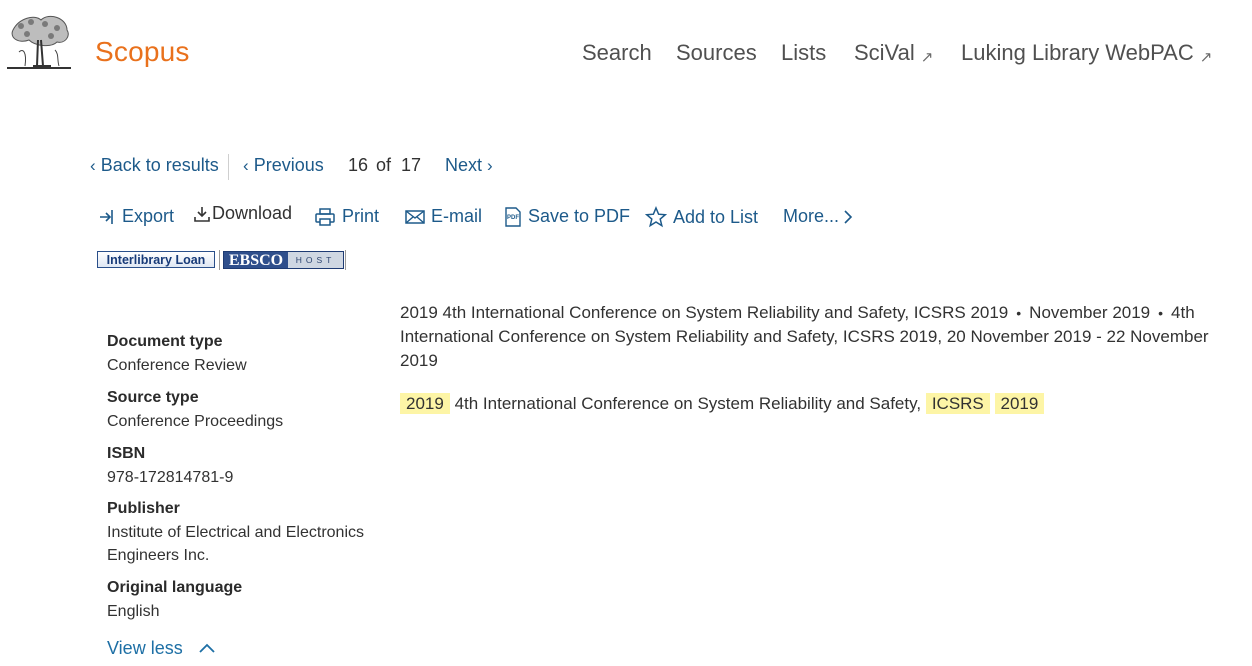 The height and width of the screenshot is (666, 1252). I want to click on document-type-label: Document type, so click(165, 341).